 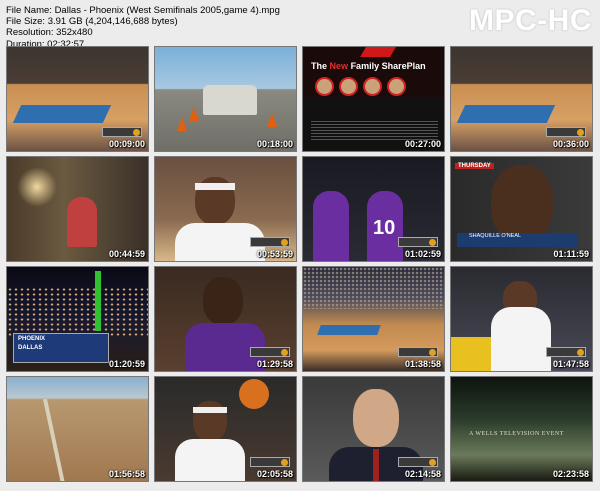 I want to click on coach-head, so click(x=376, y=418).